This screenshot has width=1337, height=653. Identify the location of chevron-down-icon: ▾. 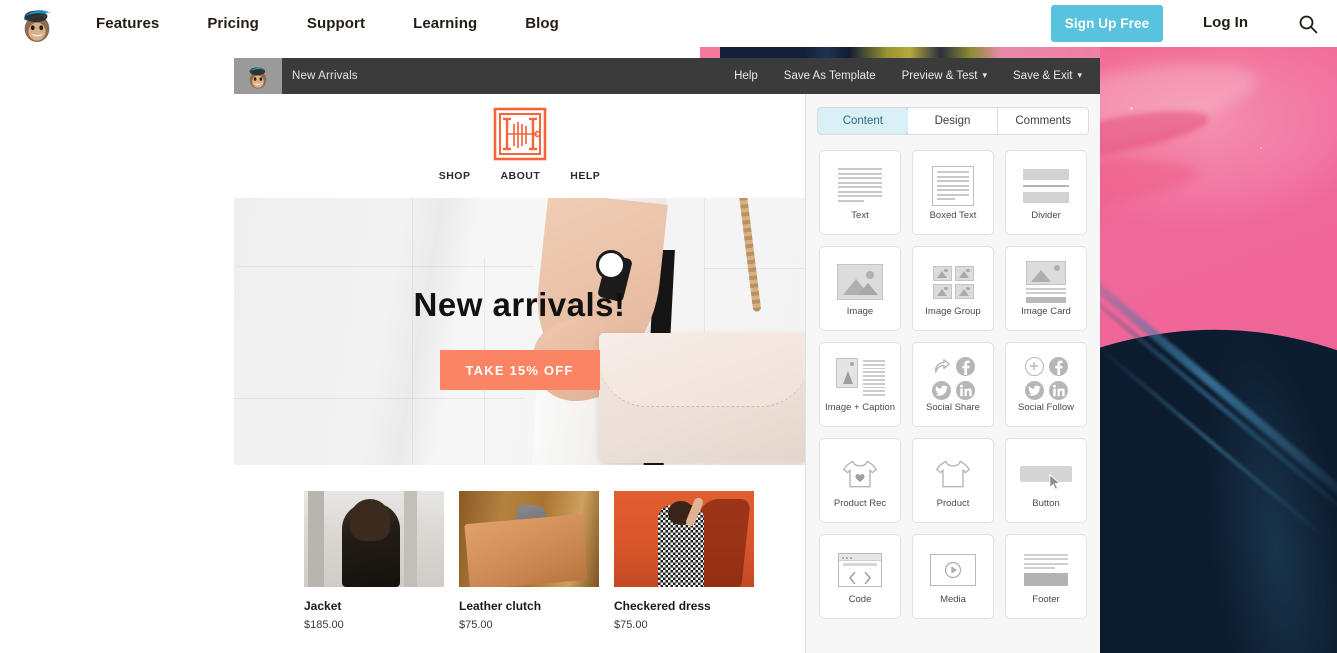
(985, 75).